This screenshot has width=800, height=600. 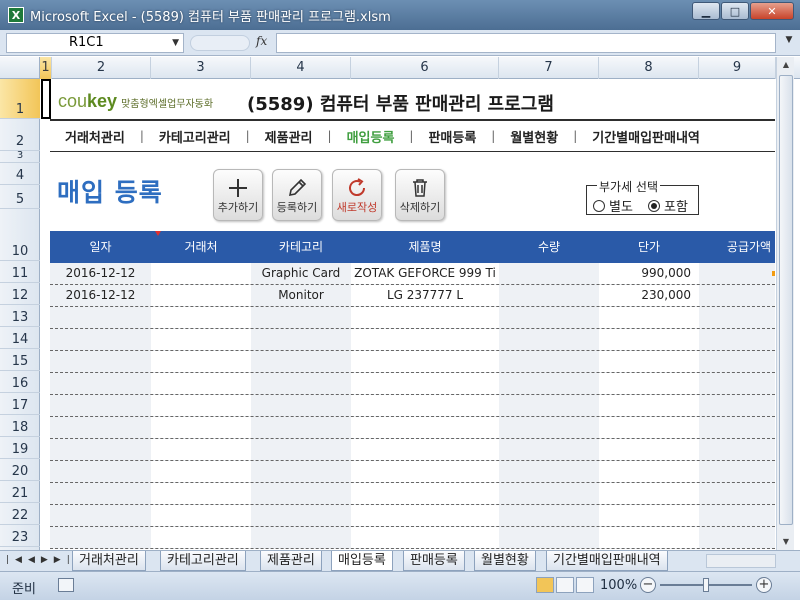 What do you see at coordinates (20, 235) in the screenshot?
I see `row-header: 10` at bounding box center [20, 235].